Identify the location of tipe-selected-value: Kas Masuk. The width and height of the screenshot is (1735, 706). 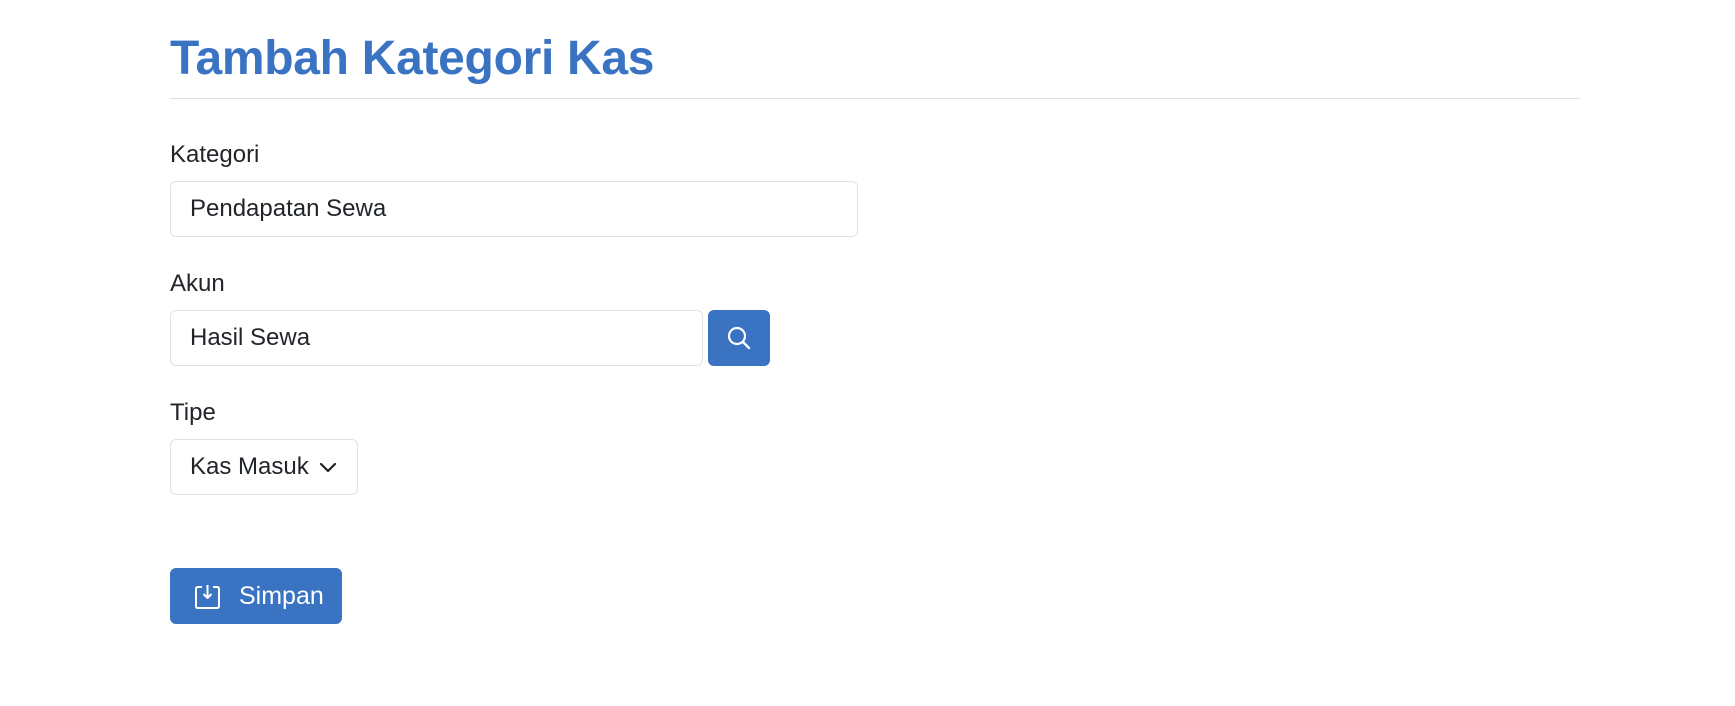
(249, 466).